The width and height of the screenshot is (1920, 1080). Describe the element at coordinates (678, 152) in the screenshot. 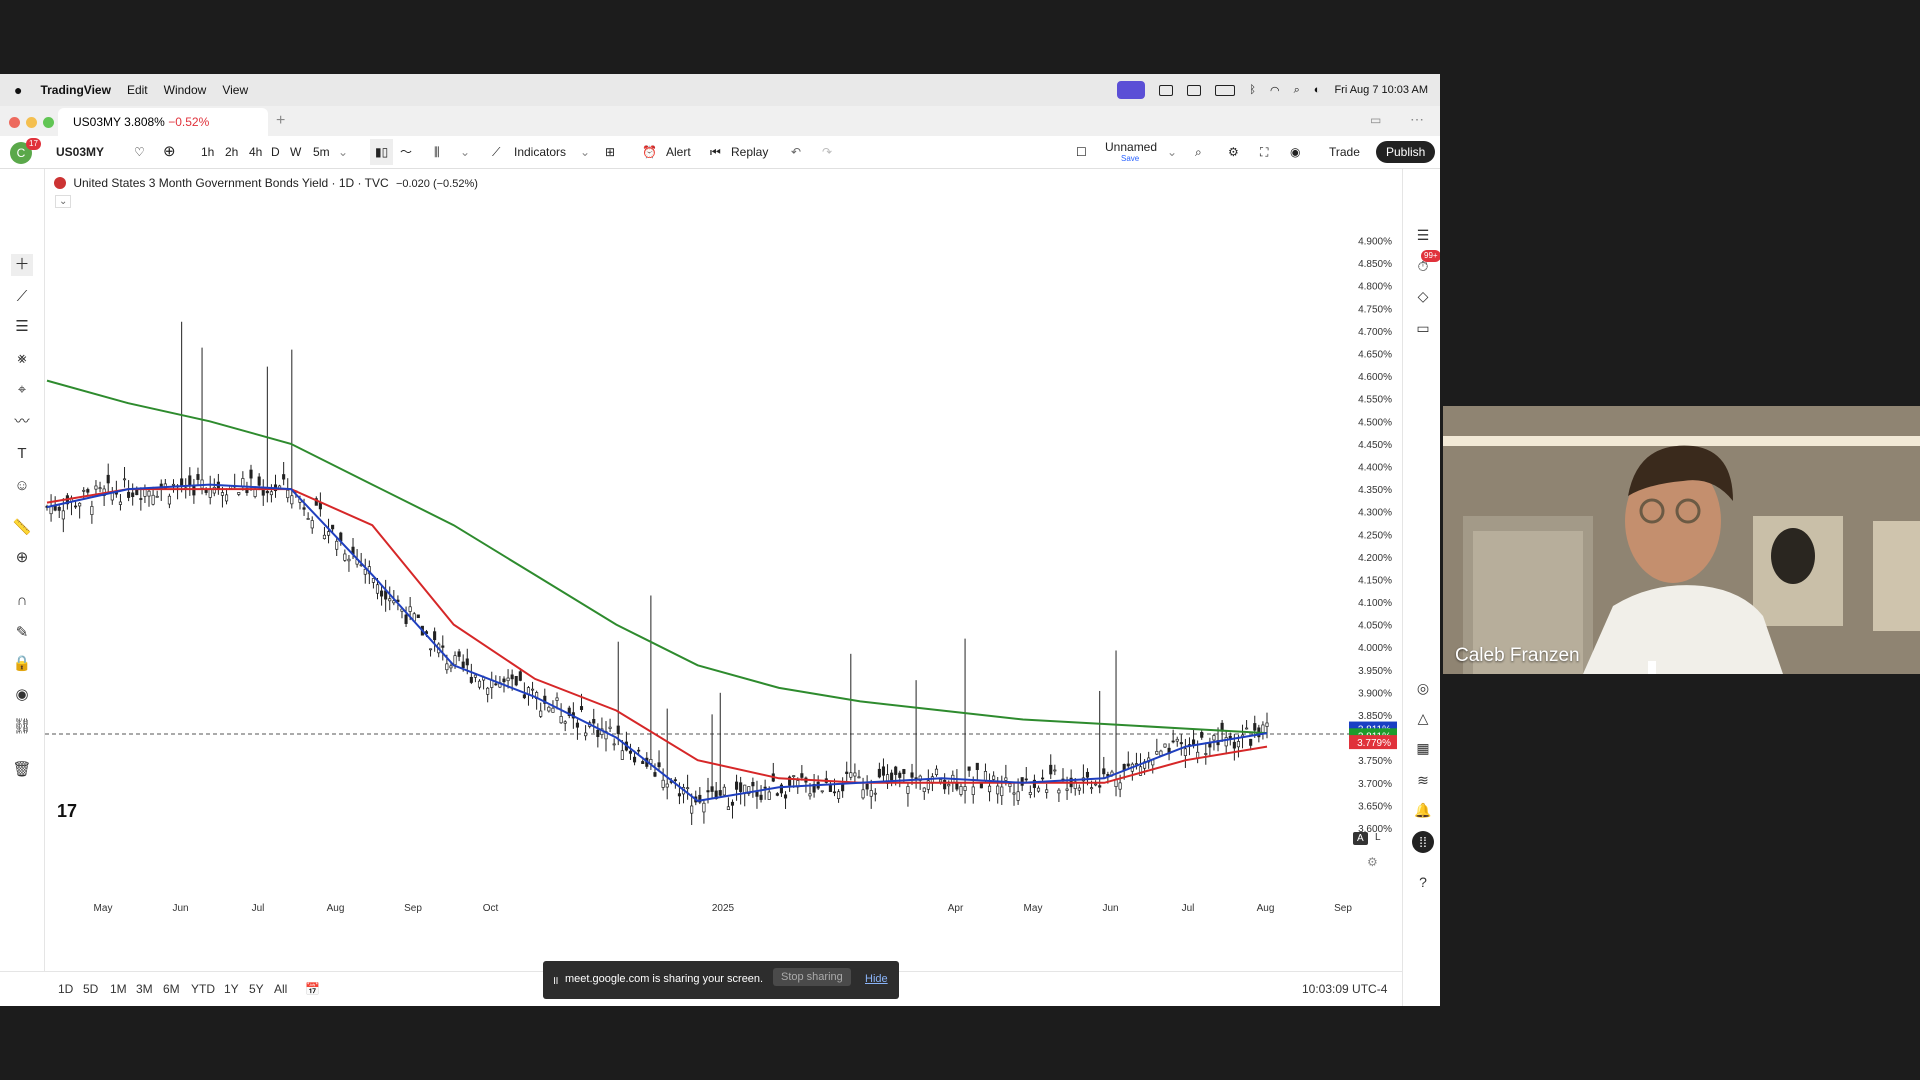

I see `alert-button: Alert` at that location.